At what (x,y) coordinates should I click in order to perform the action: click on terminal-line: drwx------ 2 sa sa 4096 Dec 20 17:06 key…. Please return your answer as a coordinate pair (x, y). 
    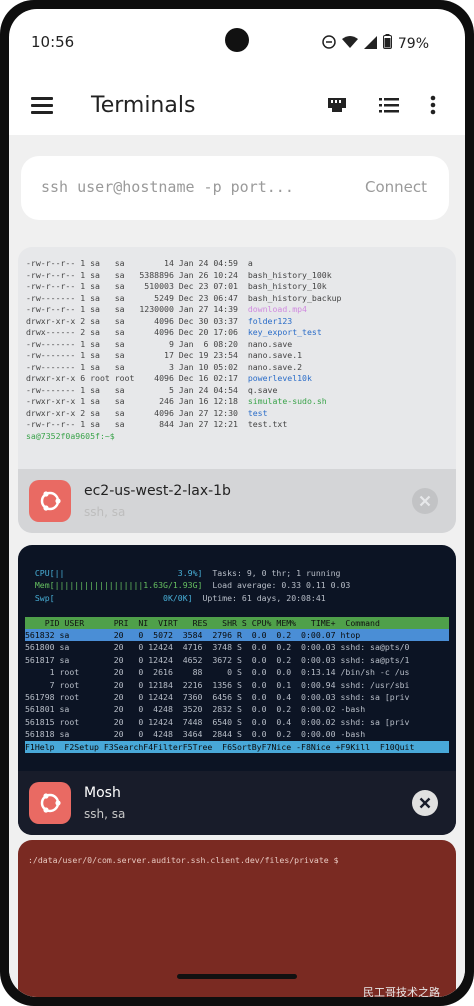
    Looking at the image, I should click on (174, 332).